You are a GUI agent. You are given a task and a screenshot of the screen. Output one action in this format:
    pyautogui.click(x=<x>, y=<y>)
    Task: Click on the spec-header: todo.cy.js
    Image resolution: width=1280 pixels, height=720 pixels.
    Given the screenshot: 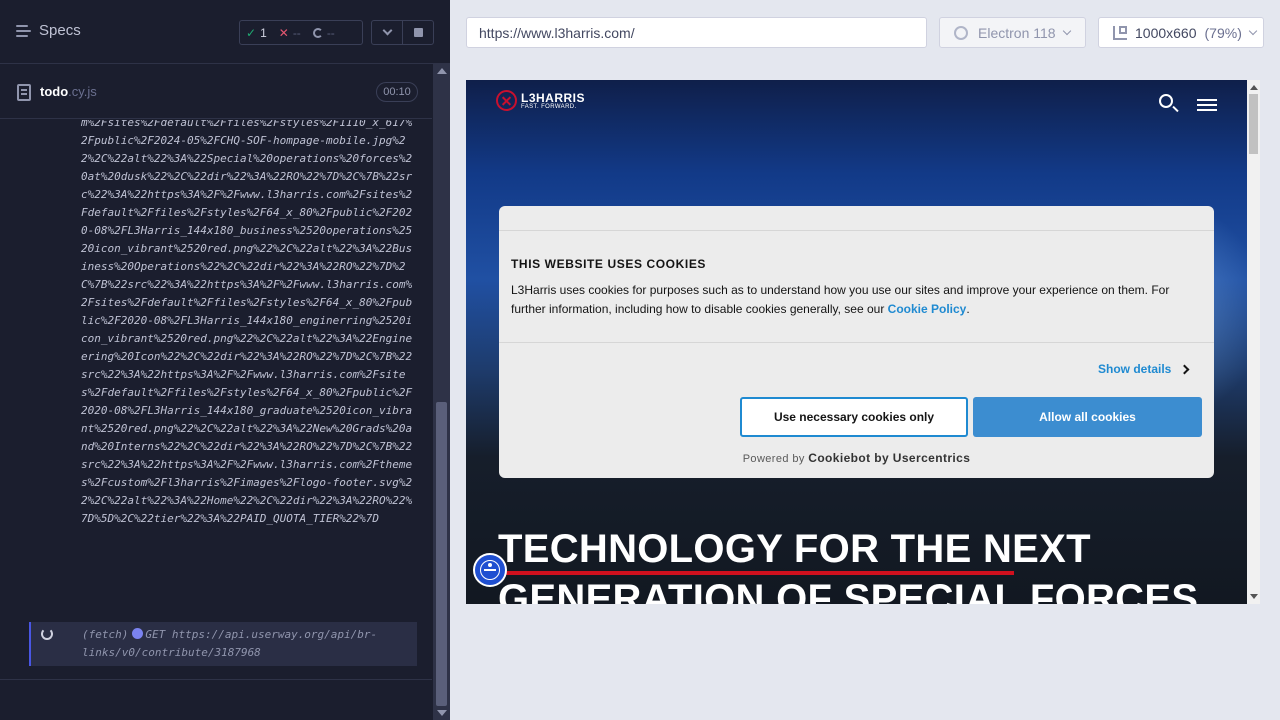 What is the action you would take?
    pyautogui.click(x=216, y=92)
    